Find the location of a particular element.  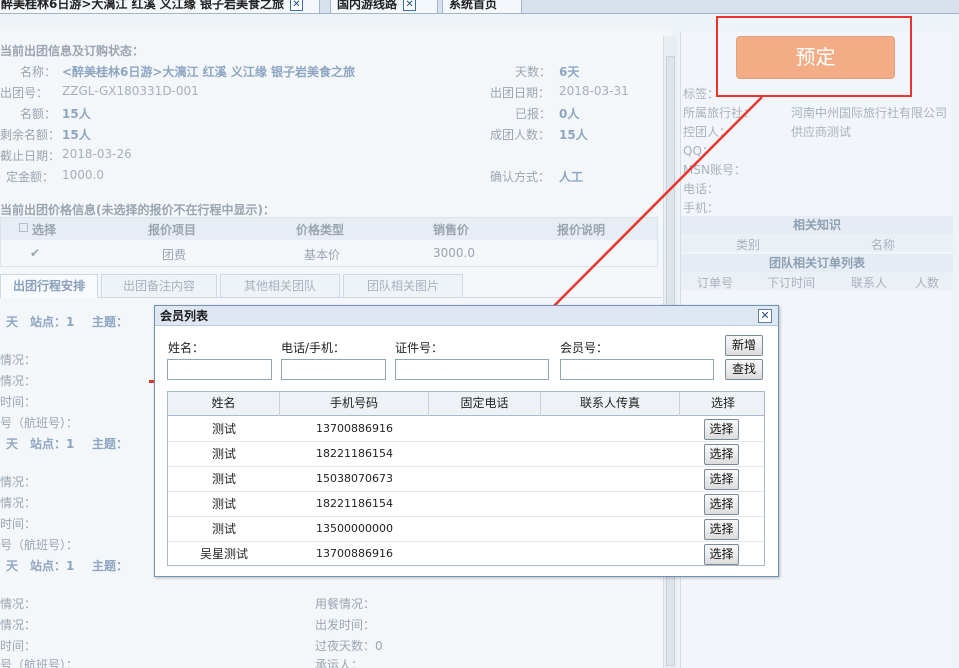

header-select: 选择 is located at coordinates (722, 403).